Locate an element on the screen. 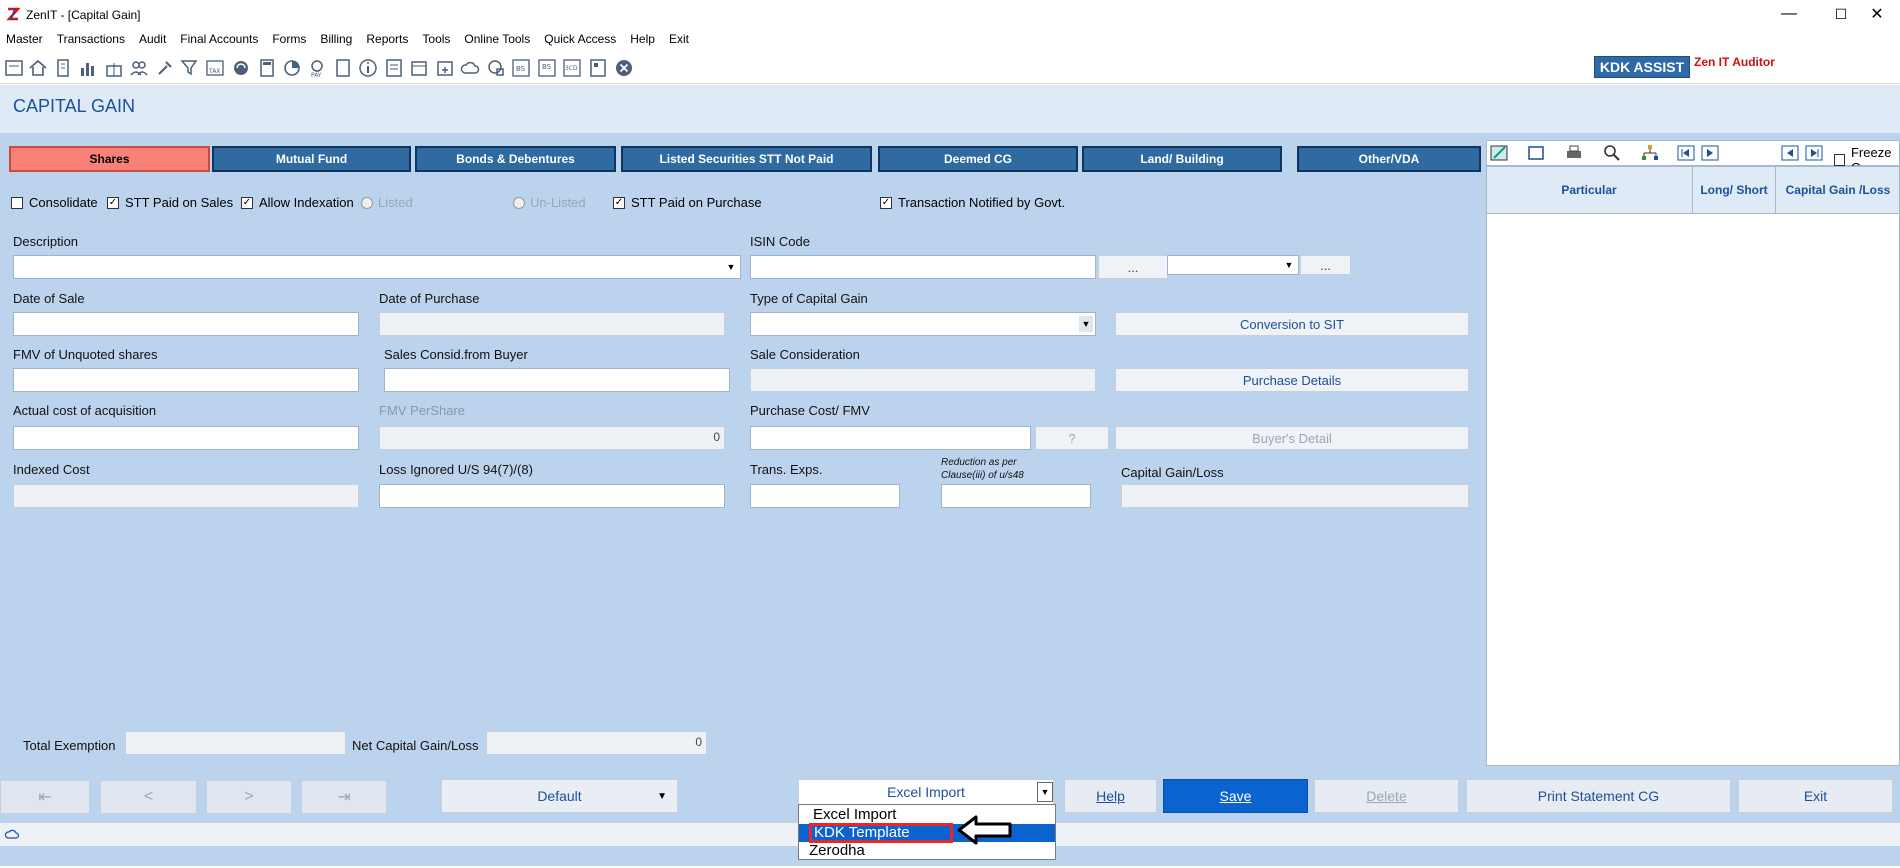  purchase-cost-fmv-input is located at coordinates (890, 438).